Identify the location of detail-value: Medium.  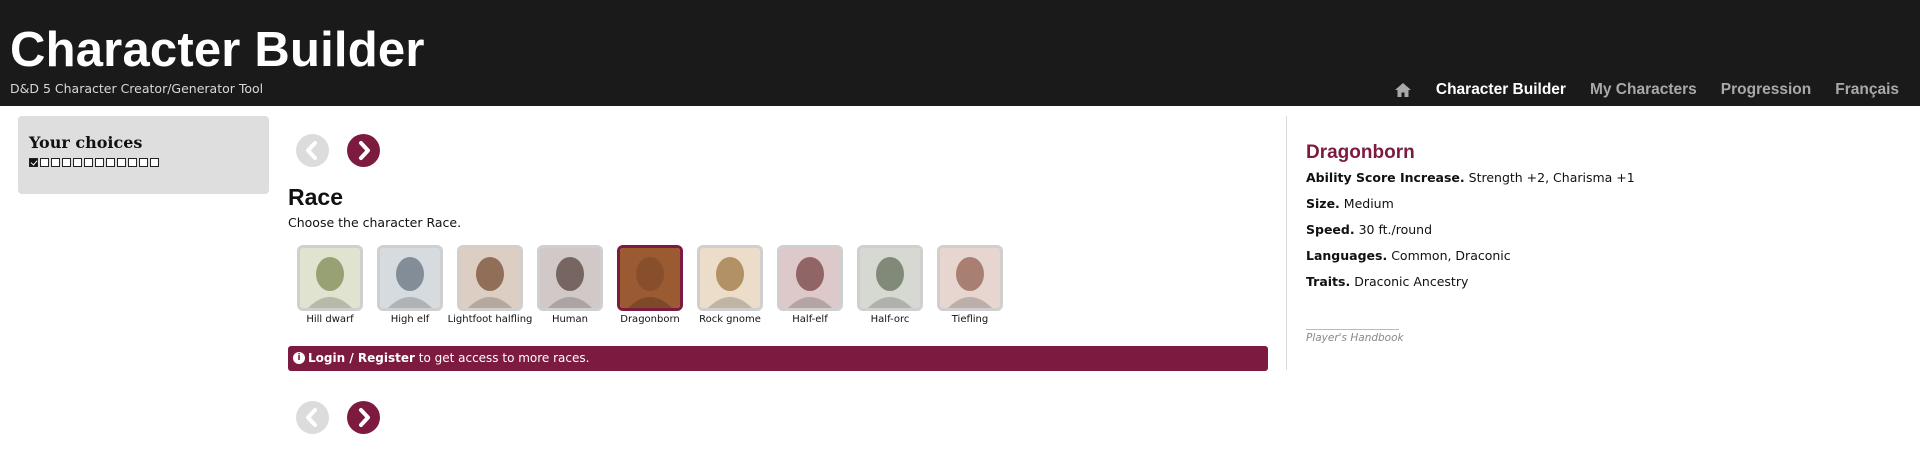
(1368, 203).